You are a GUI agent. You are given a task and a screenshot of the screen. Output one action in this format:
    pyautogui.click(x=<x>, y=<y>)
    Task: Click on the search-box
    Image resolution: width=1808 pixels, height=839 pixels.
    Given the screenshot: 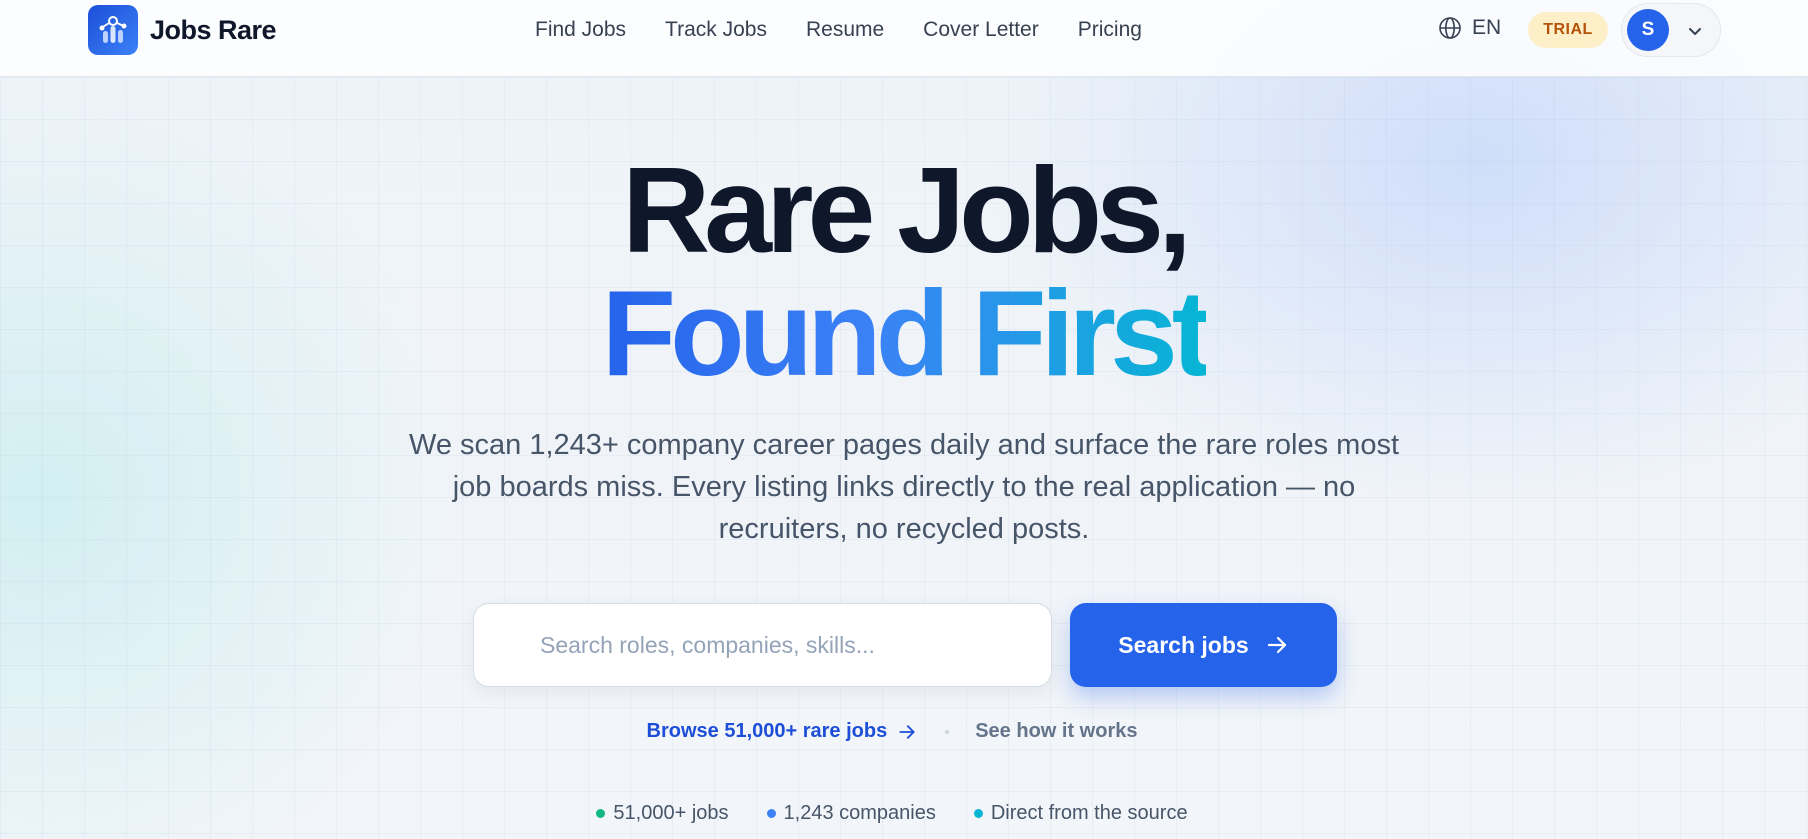 What is the action you would take?
    pyautogui.click(x=762, y=645)
    